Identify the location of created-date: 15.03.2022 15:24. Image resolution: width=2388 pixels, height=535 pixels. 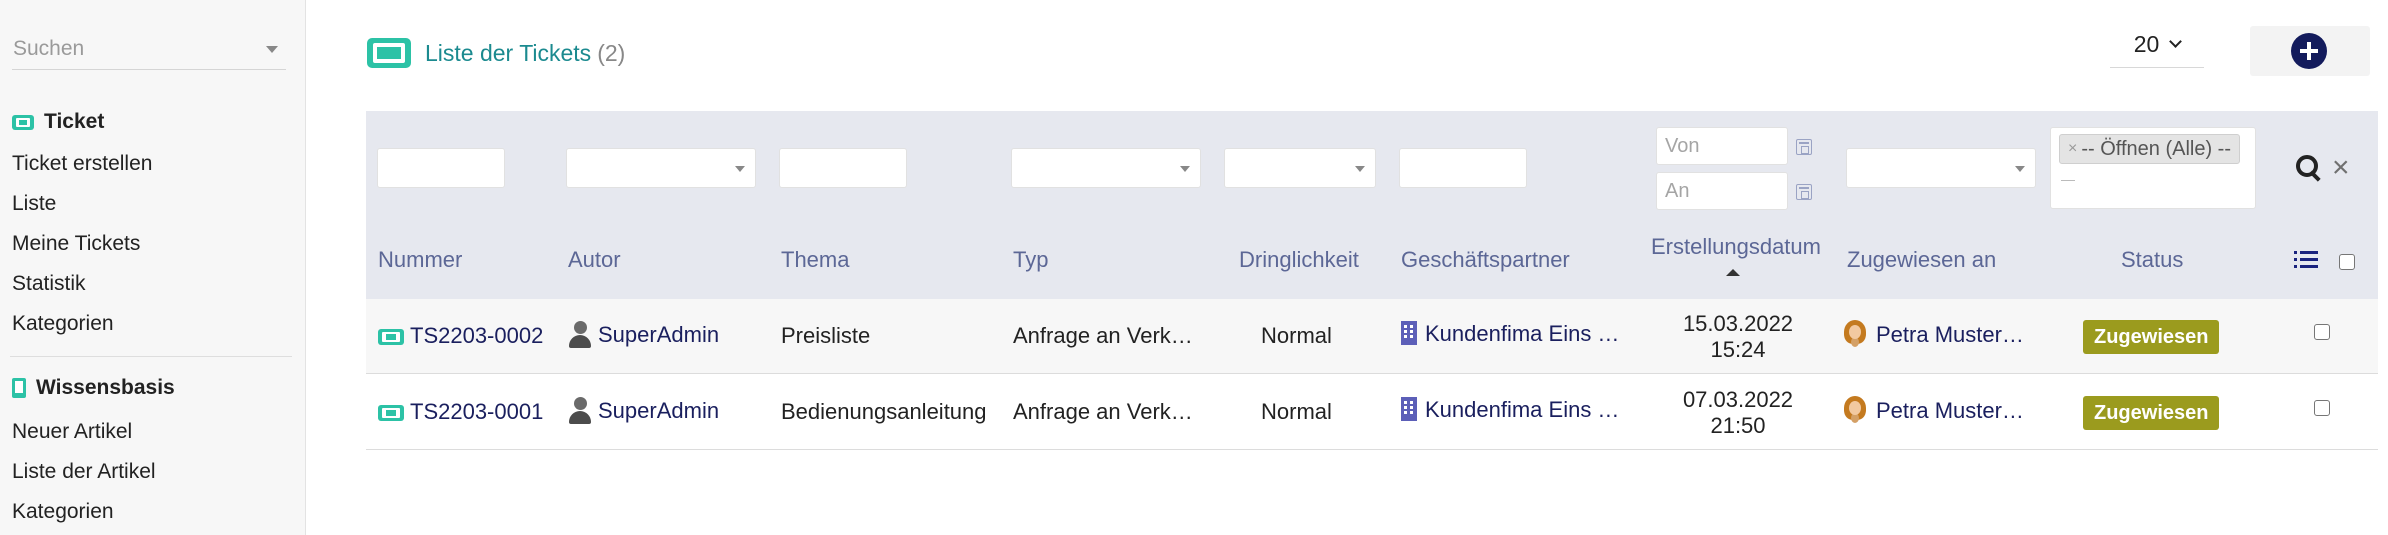
(1738, 337).